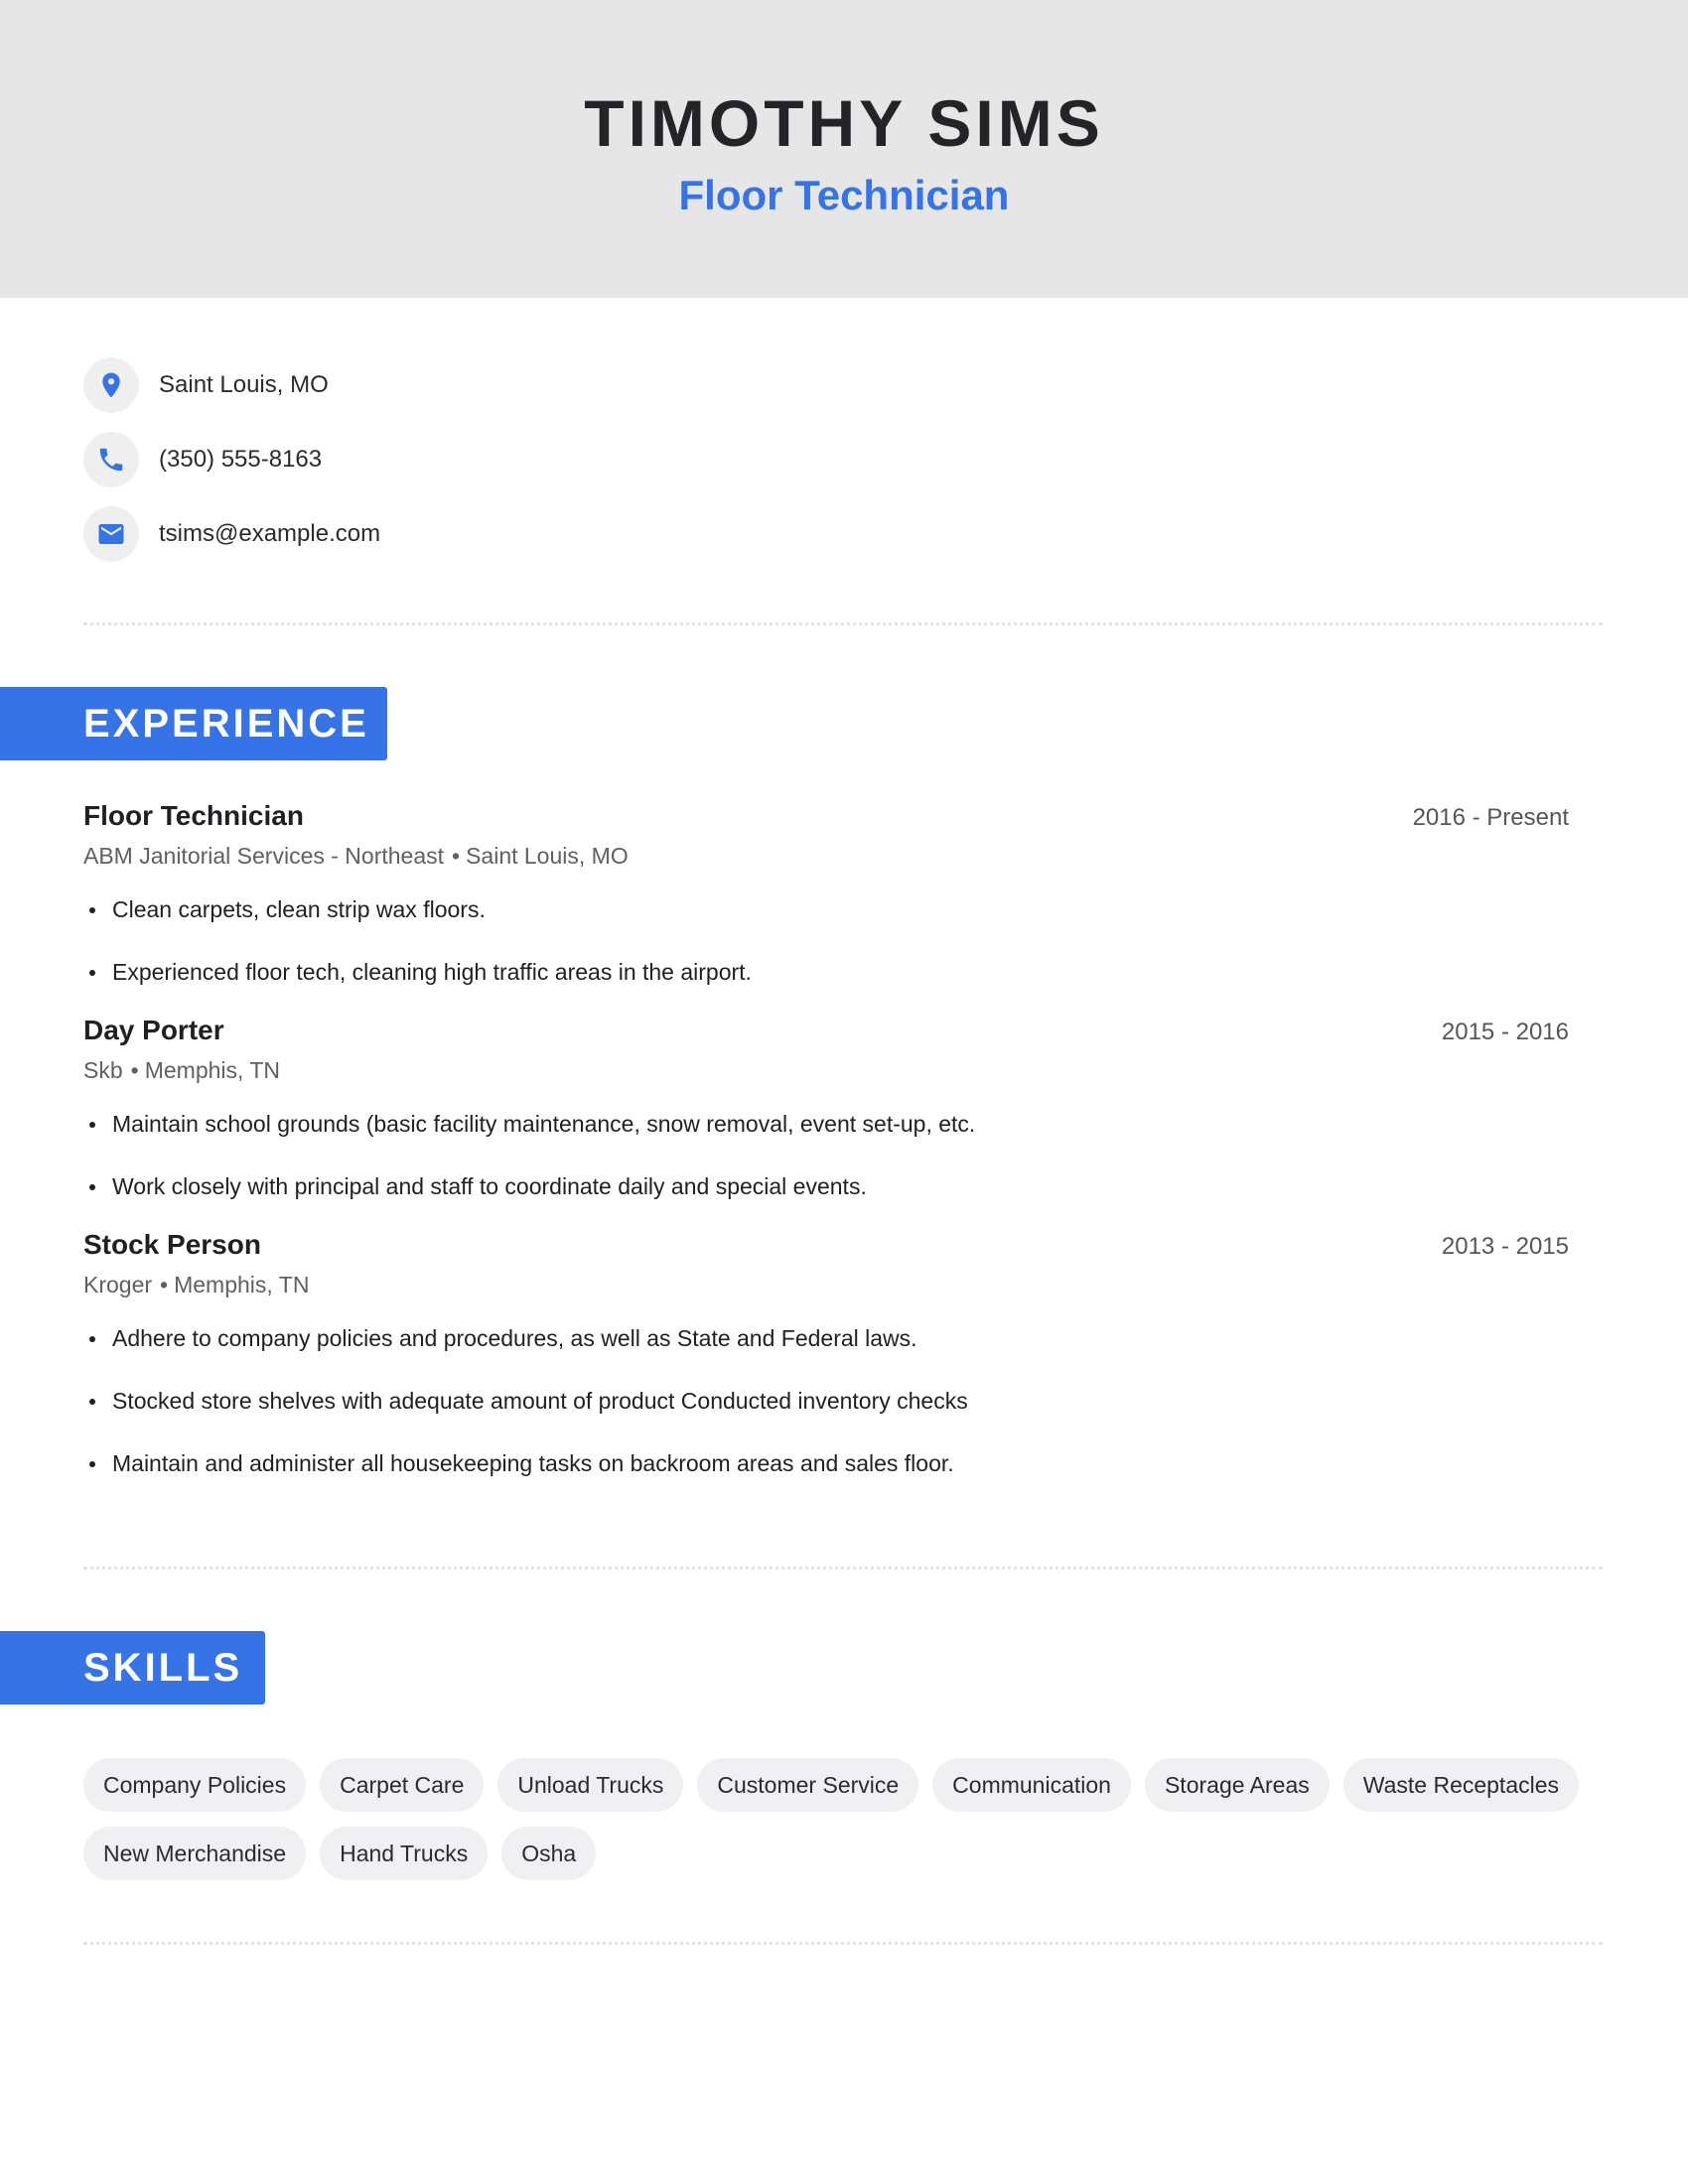  I want to click on job-meta: Kroger • Memphis, TN, so click(826, 1284).